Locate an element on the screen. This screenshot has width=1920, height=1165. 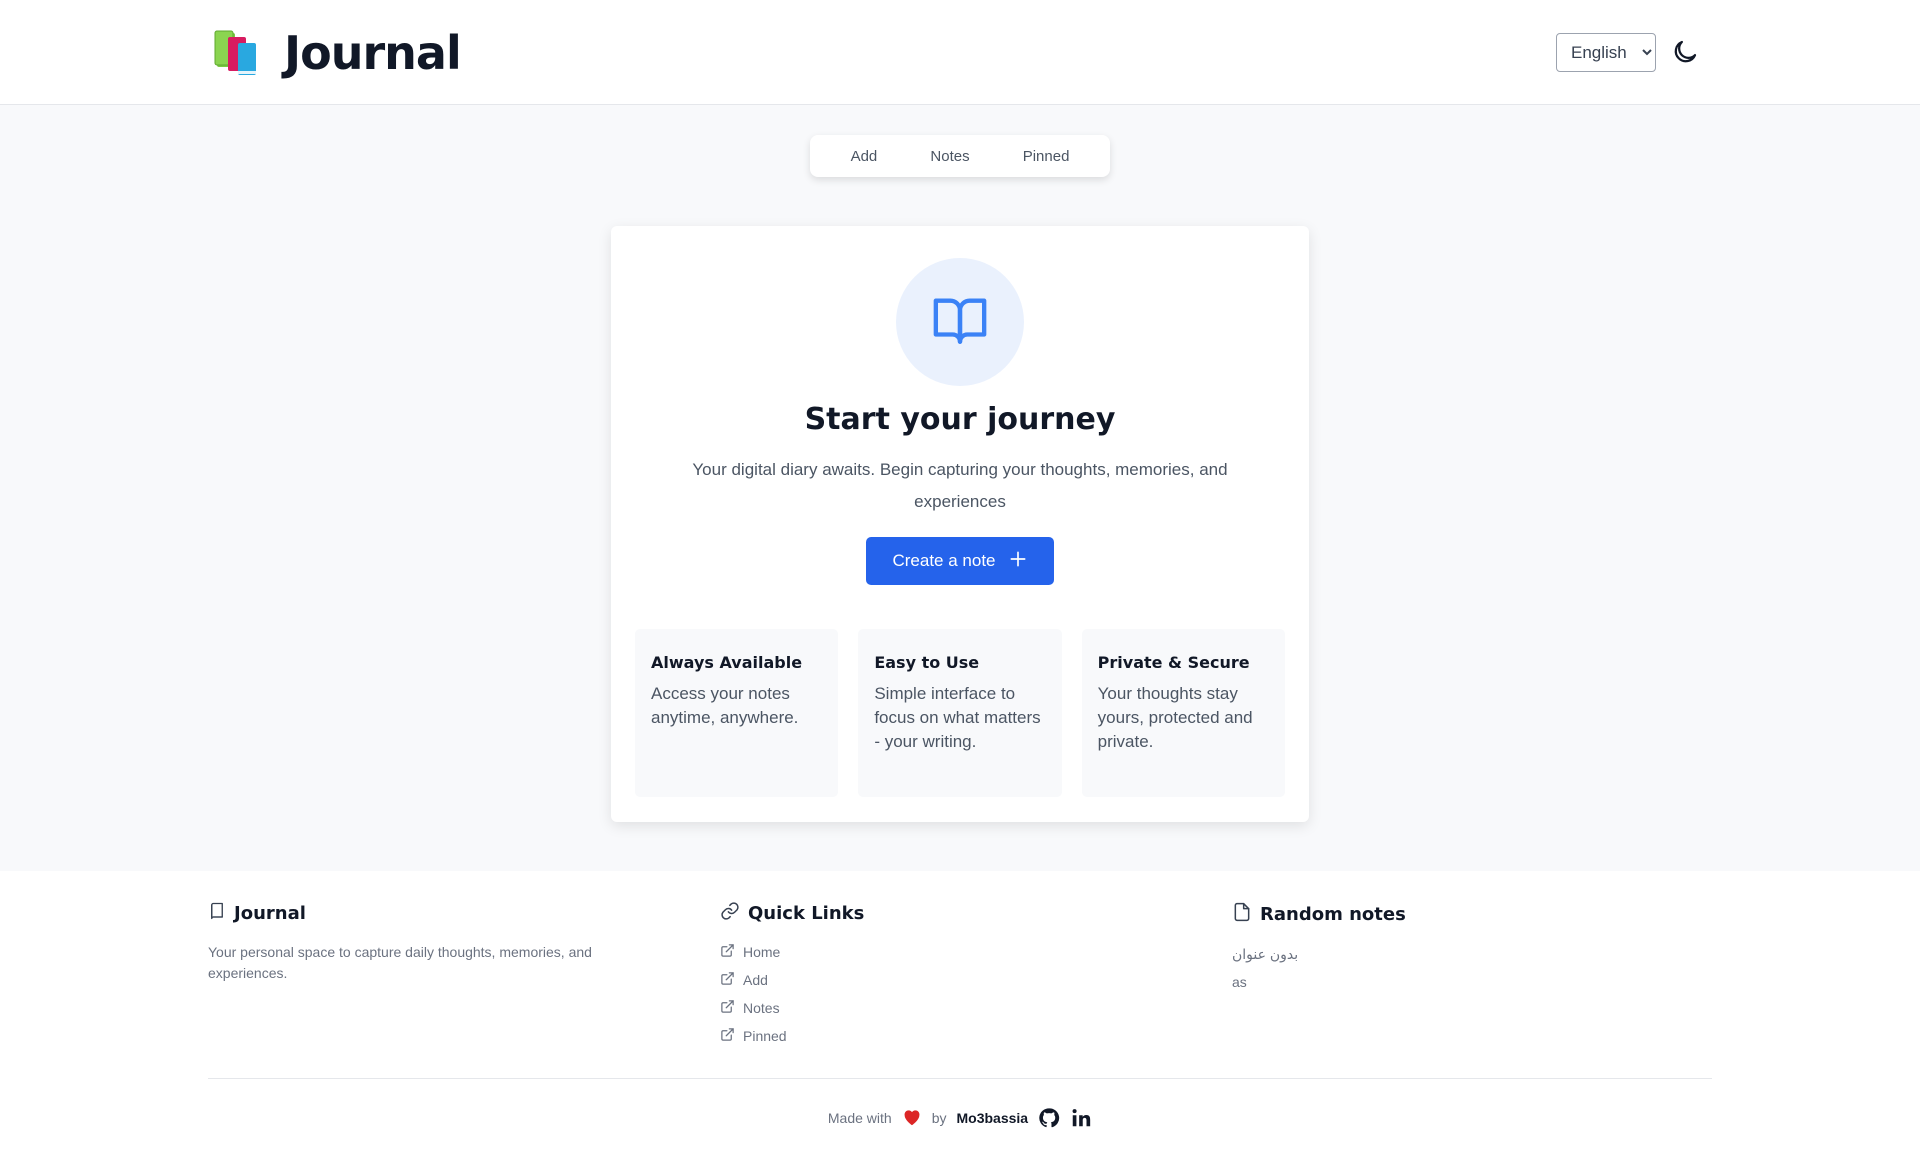
feature-title: Private & Secure is located at coordinates (1173, 662).